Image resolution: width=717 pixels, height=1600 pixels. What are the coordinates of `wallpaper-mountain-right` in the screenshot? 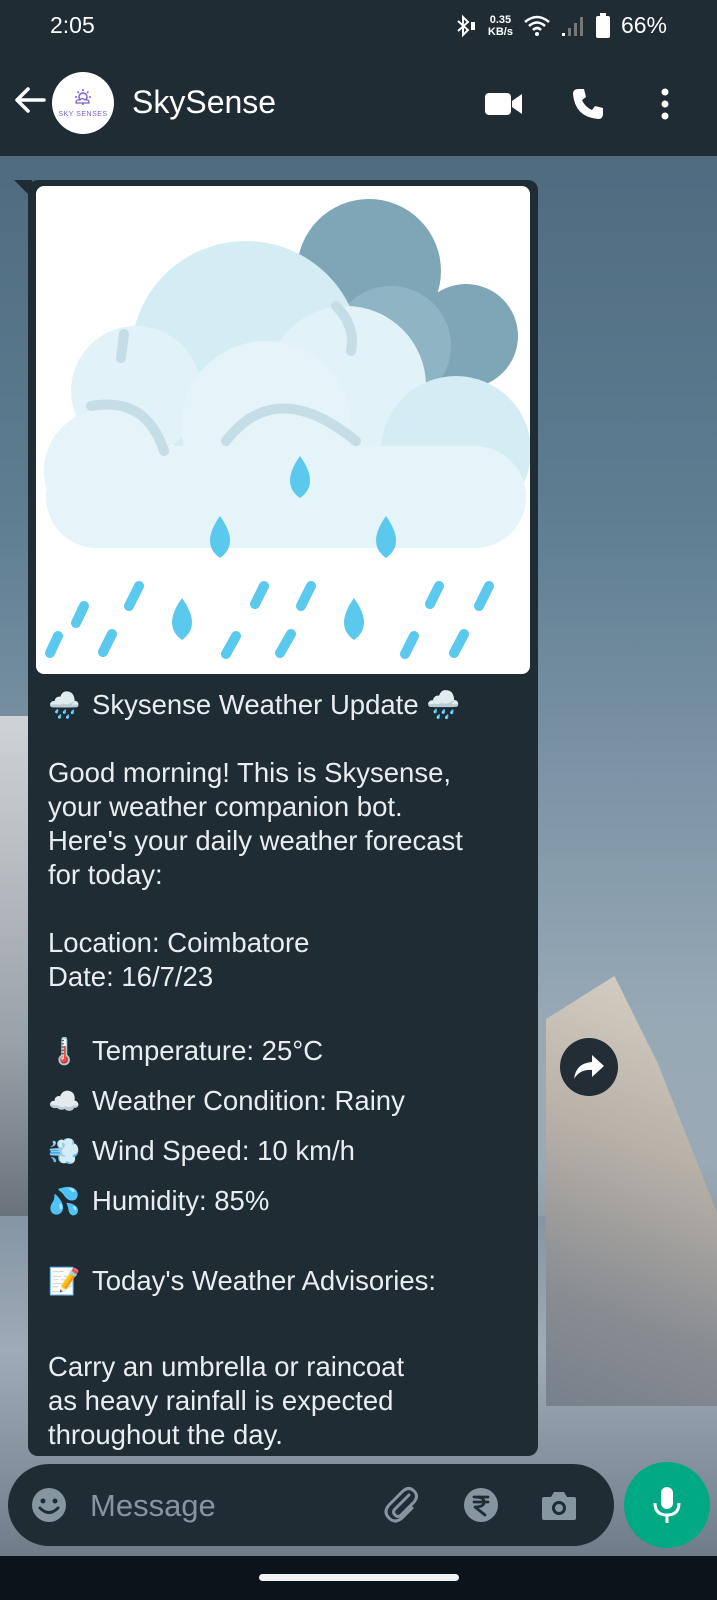 It's located at (631, 1191).